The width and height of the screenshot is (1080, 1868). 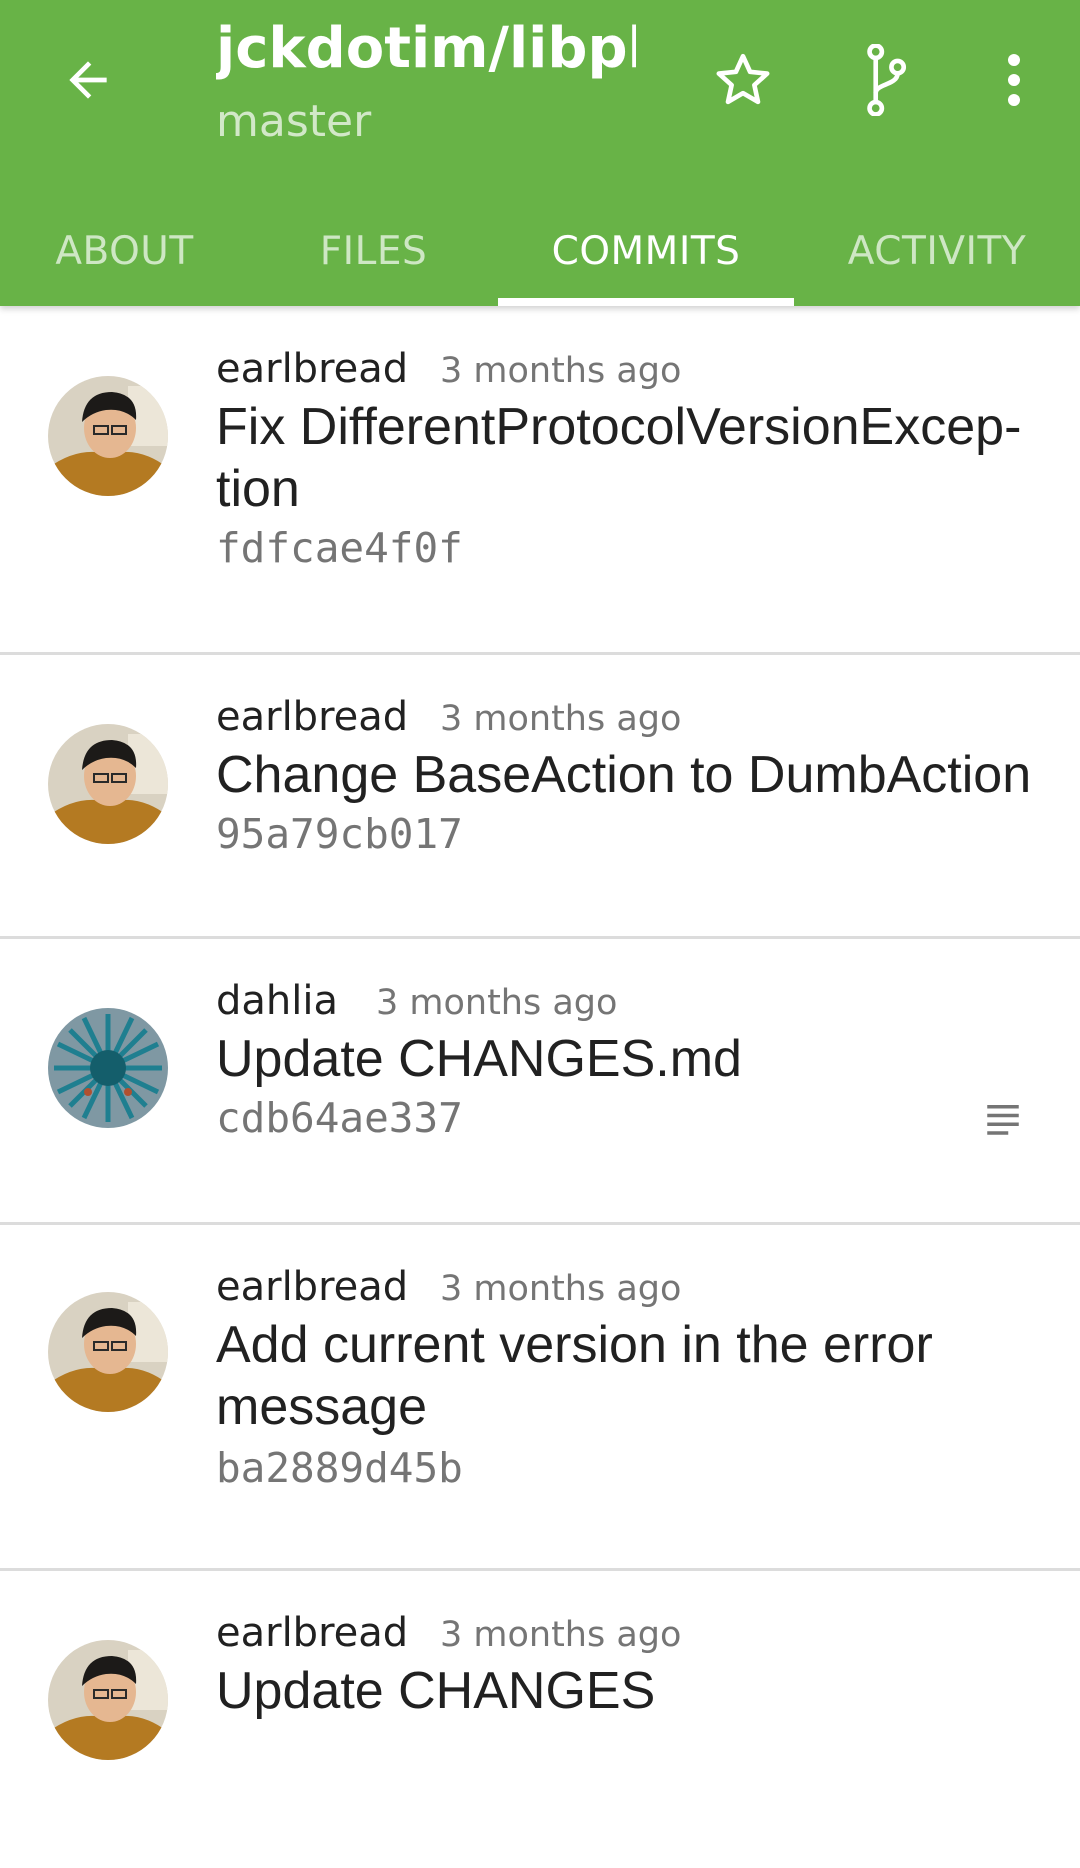 What do you see at coordinates (124, 251) in the screenshot?
I see `tab-about: ABOUT` at bounding box center [124, 251].